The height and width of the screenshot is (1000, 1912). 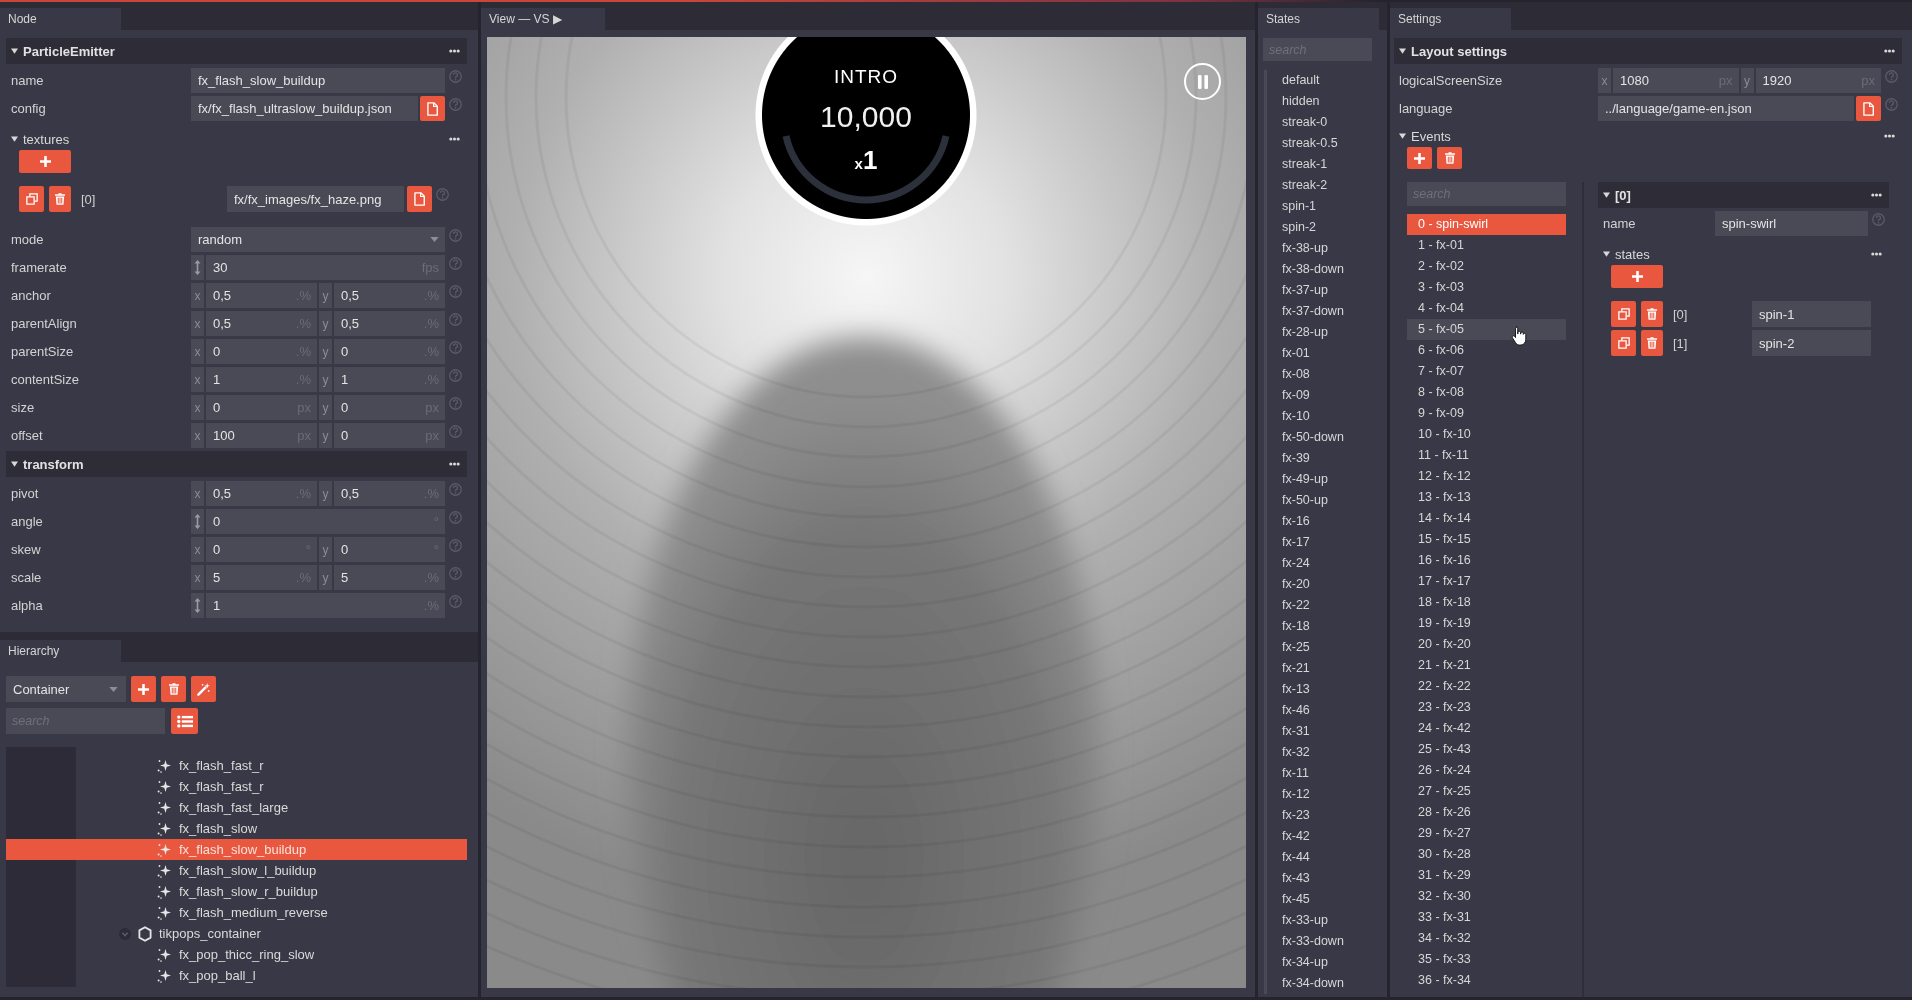 I want to click on tree-item: tikpops_container, so click(x=236, y=933).